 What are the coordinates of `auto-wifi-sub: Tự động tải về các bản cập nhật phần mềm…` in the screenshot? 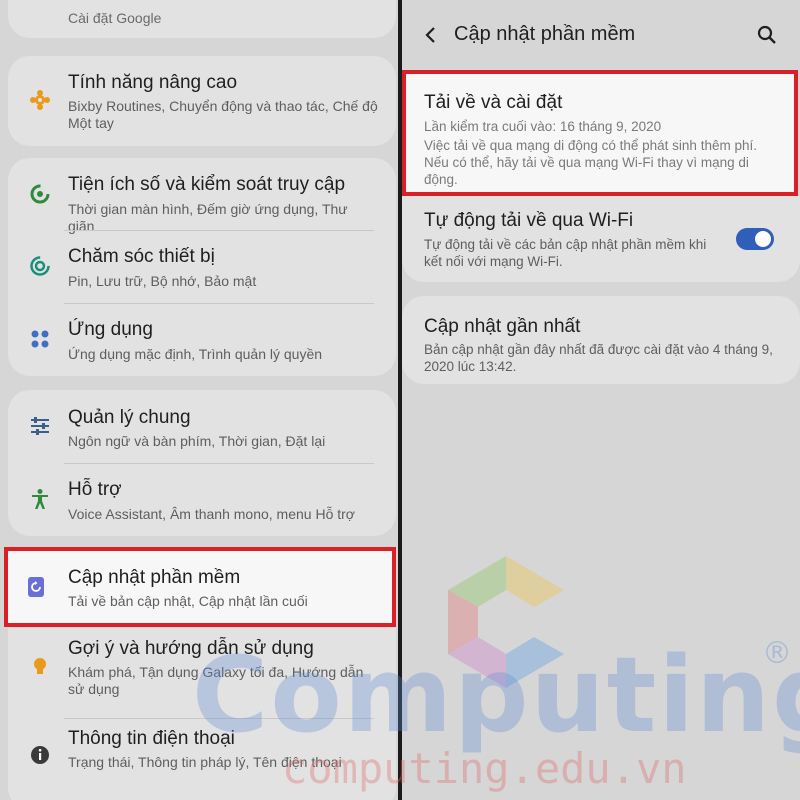 It's located at (565, 253).